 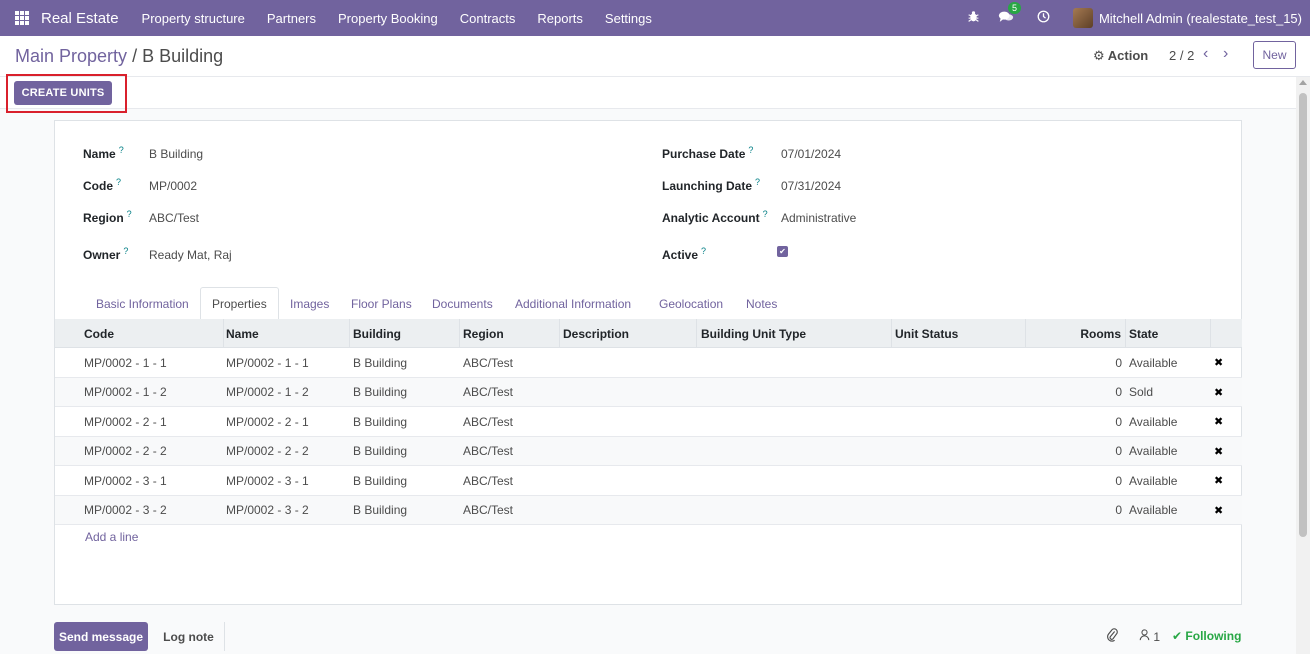 What do you see at coordinates (150, 362) in the screenshot?
I see `cell-code: MP/0002 - 1 - 1` at bounding box center [150, 362].